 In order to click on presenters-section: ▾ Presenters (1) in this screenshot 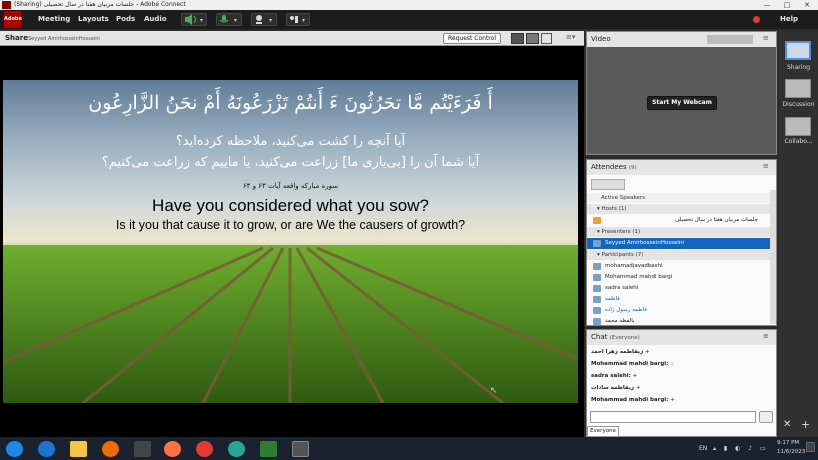, I will do `click(681, 232)`.